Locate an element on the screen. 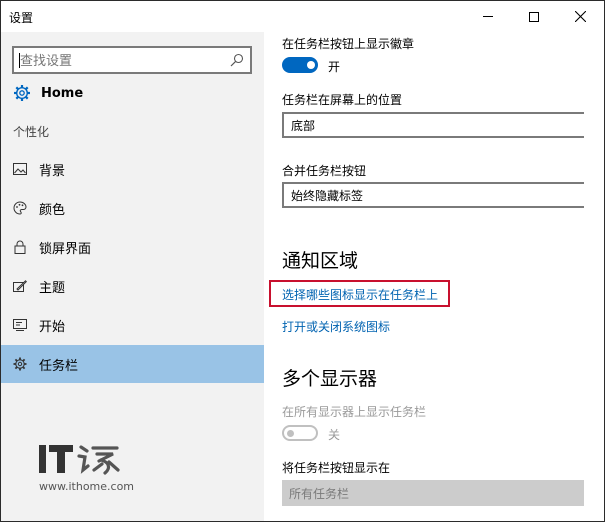  position-value: 底部 is located at coordinates (303, 125).